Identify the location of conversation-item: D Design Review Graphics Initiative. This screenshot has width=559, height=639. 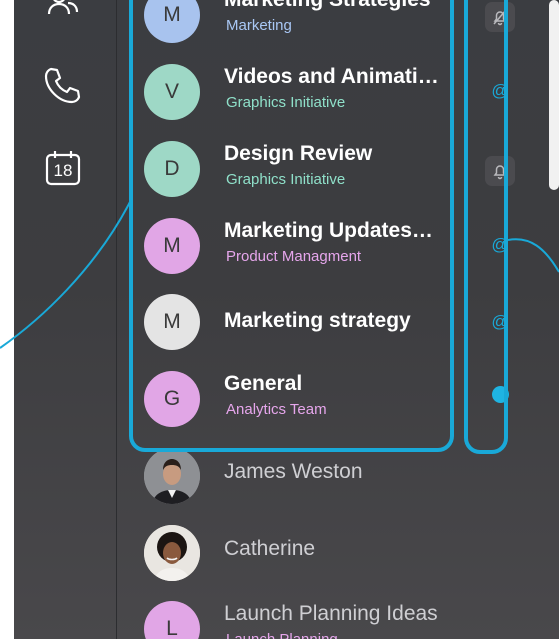
(286, 168).